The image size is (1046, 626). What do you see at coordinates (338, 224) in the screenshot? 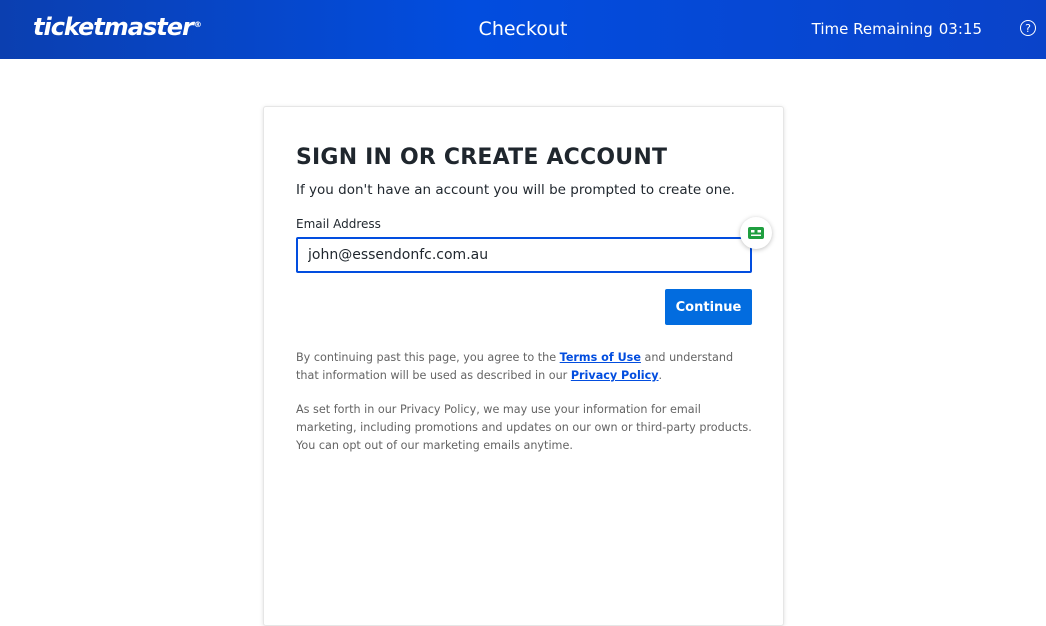
I see `email-label: Email Address` at bounding box center [338, 224].